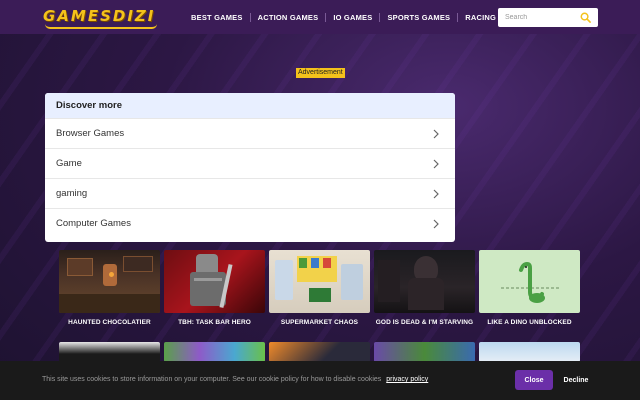  I want to click on game-title: SUPERMARKET CHAOS, so click(319, 322).